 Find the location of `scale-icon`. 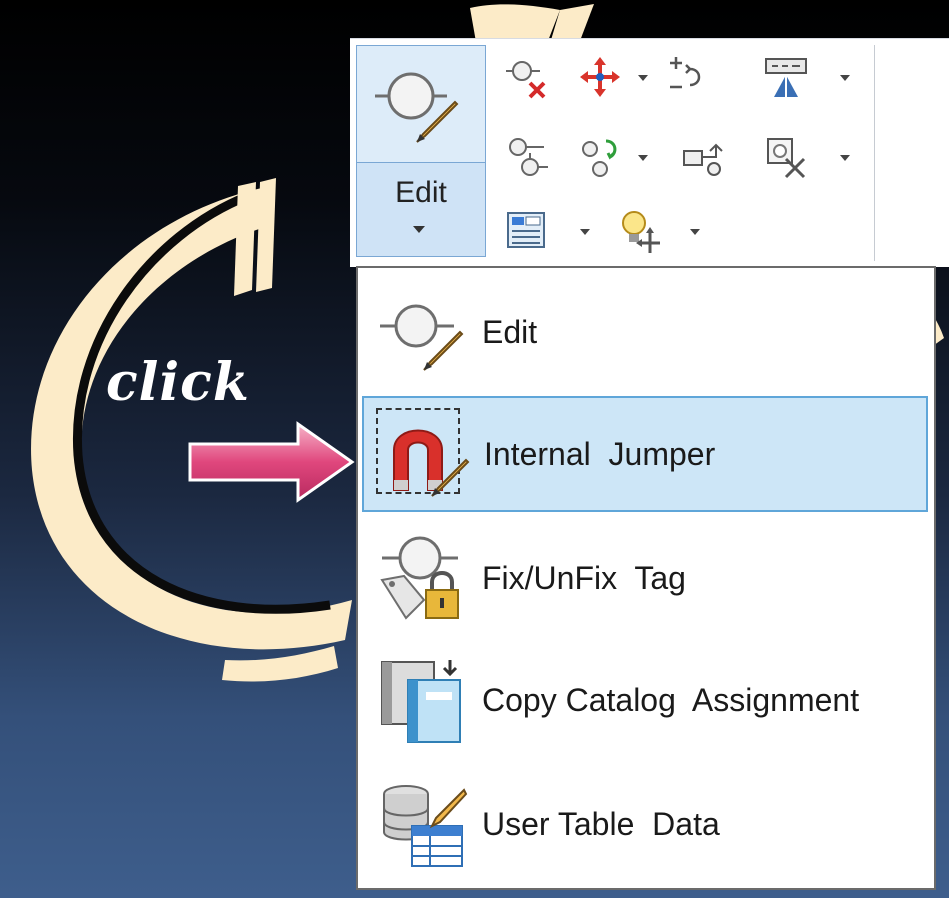

scale-icon is located at coordinates (786, 157).